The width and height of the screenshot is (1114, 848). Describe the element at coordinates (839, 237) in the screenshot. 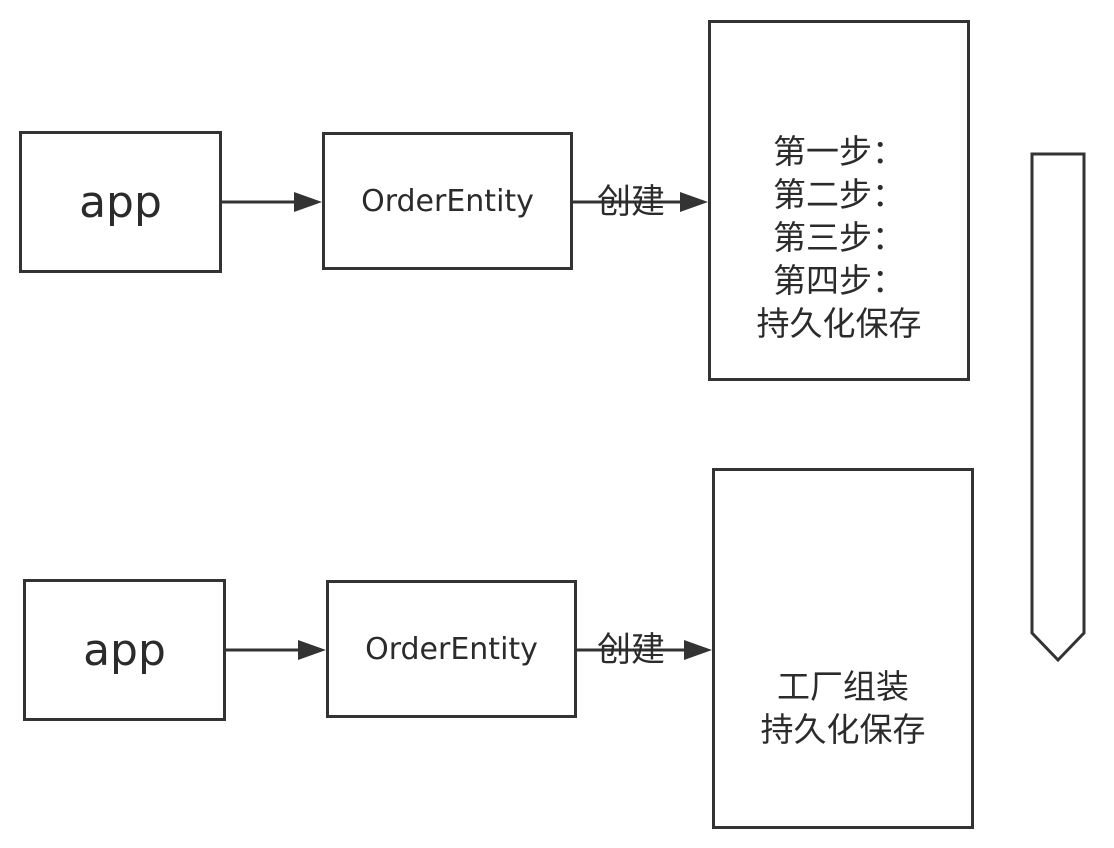

I see `process-step-1-3: 第三步：` at that location.